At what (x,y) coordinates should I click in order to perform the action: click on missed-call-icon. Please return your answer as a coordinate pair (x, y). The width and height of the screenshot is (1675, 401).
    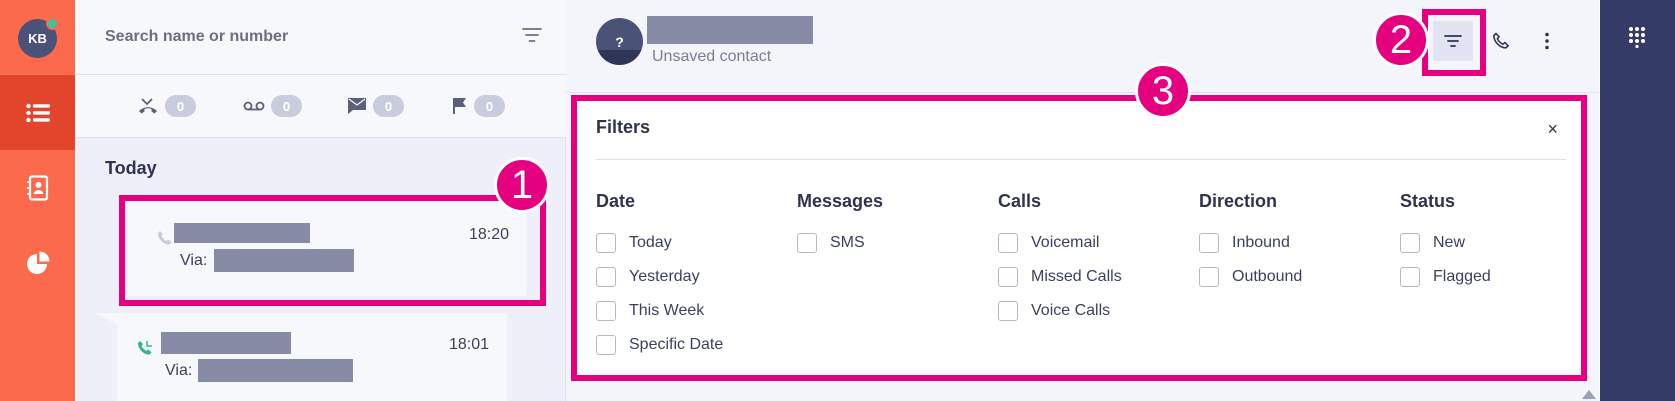
    Looking at the image, I should click on (148, 106).